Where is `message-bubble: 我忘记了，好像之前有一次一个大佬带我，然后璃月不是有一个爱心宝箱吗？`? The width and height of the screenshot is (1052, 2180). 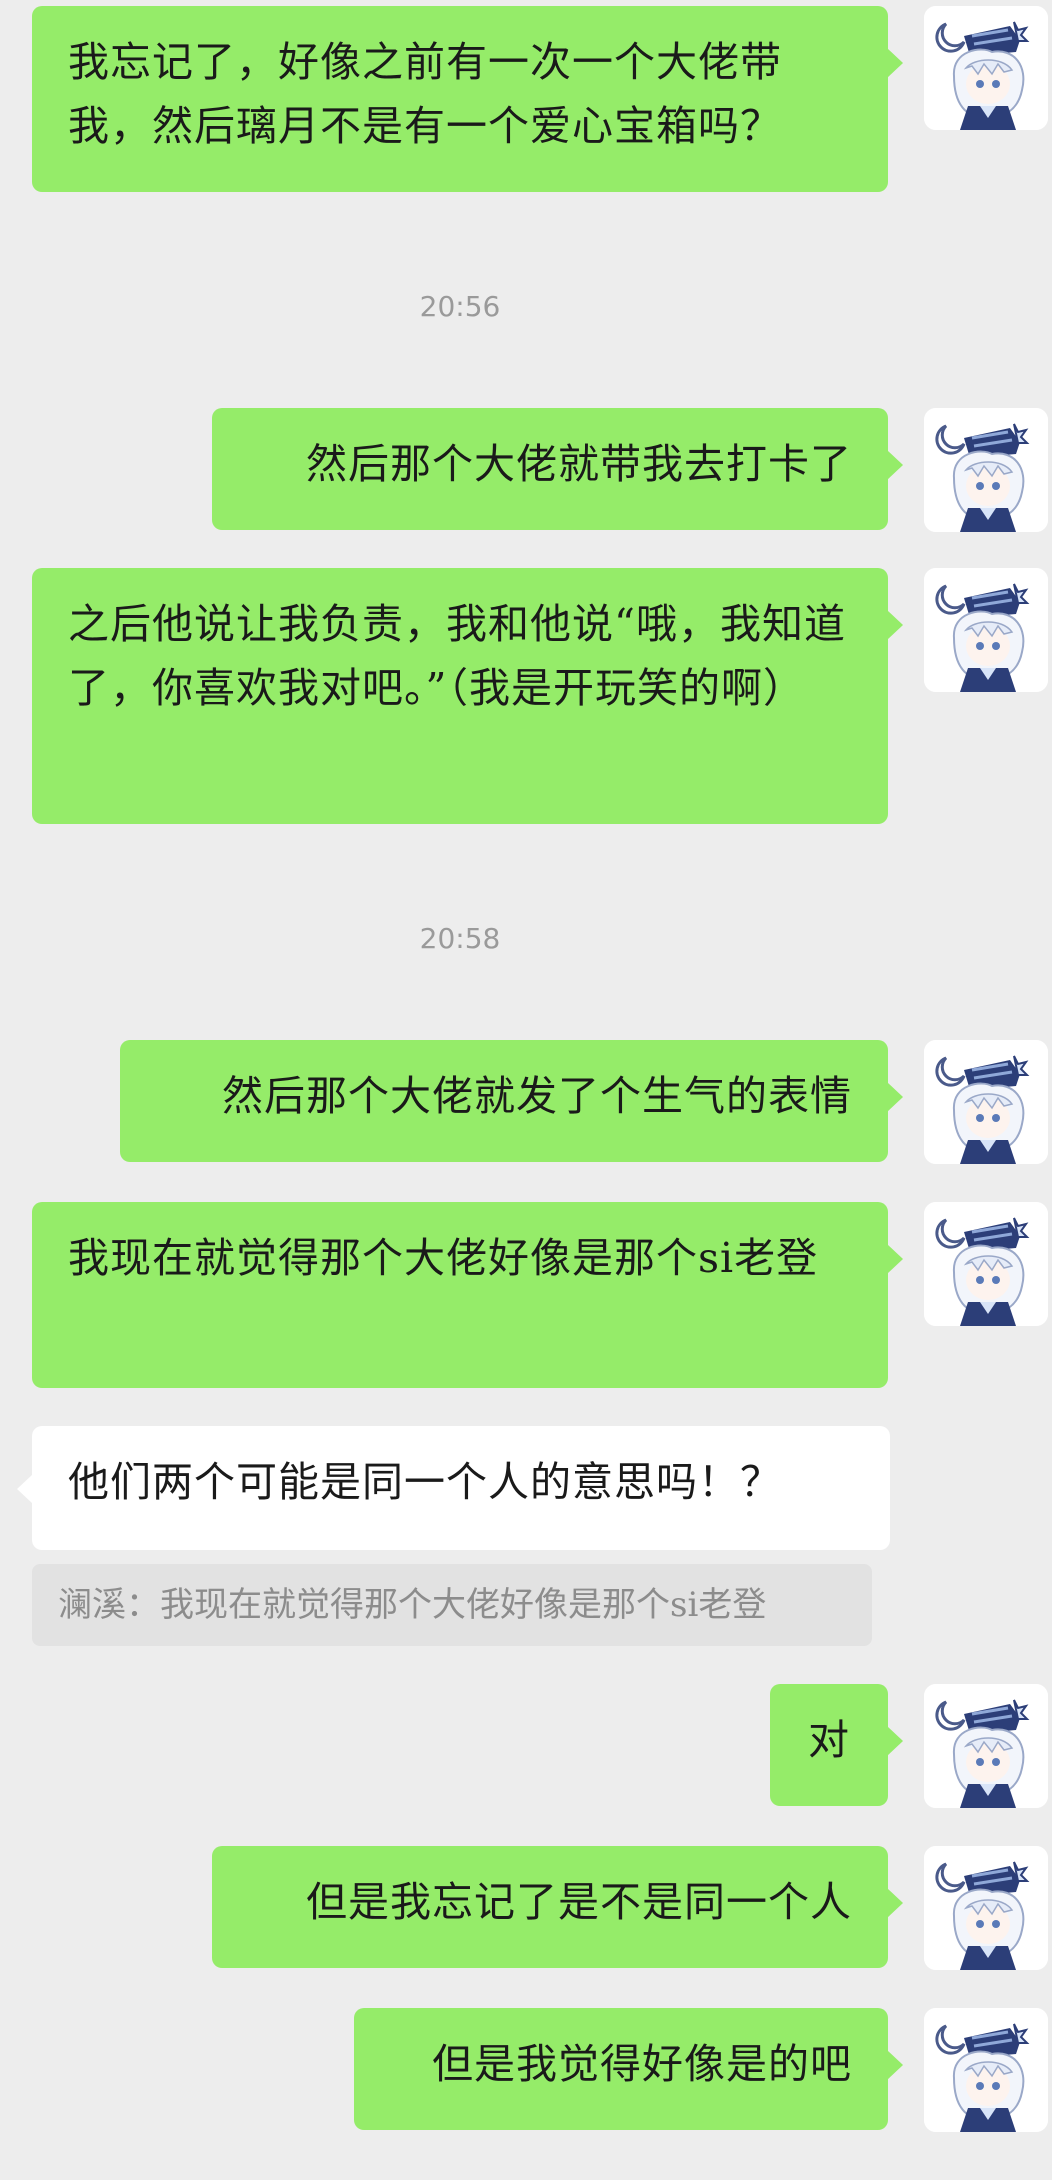
message-bubble: 我忘记了，好像之前有一次一个大佬带我，然后璃月不是有一个爱心宝箱吗？ is located at coordinates (467, 99).